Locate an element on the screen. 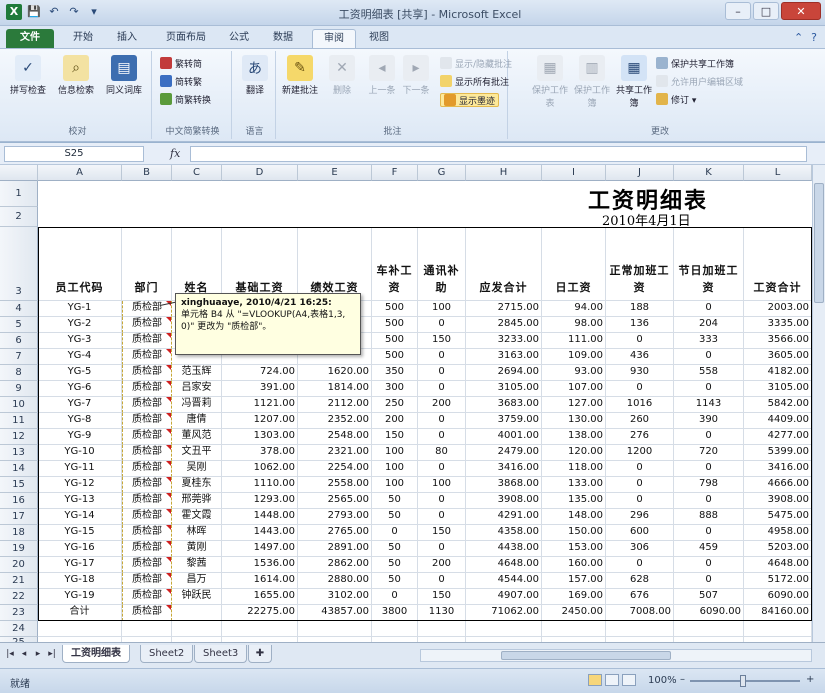 The height and width of the screenshot is (693, 825). show-all-comments-button: 显示所有批注 is located at coordinates (474, 82).